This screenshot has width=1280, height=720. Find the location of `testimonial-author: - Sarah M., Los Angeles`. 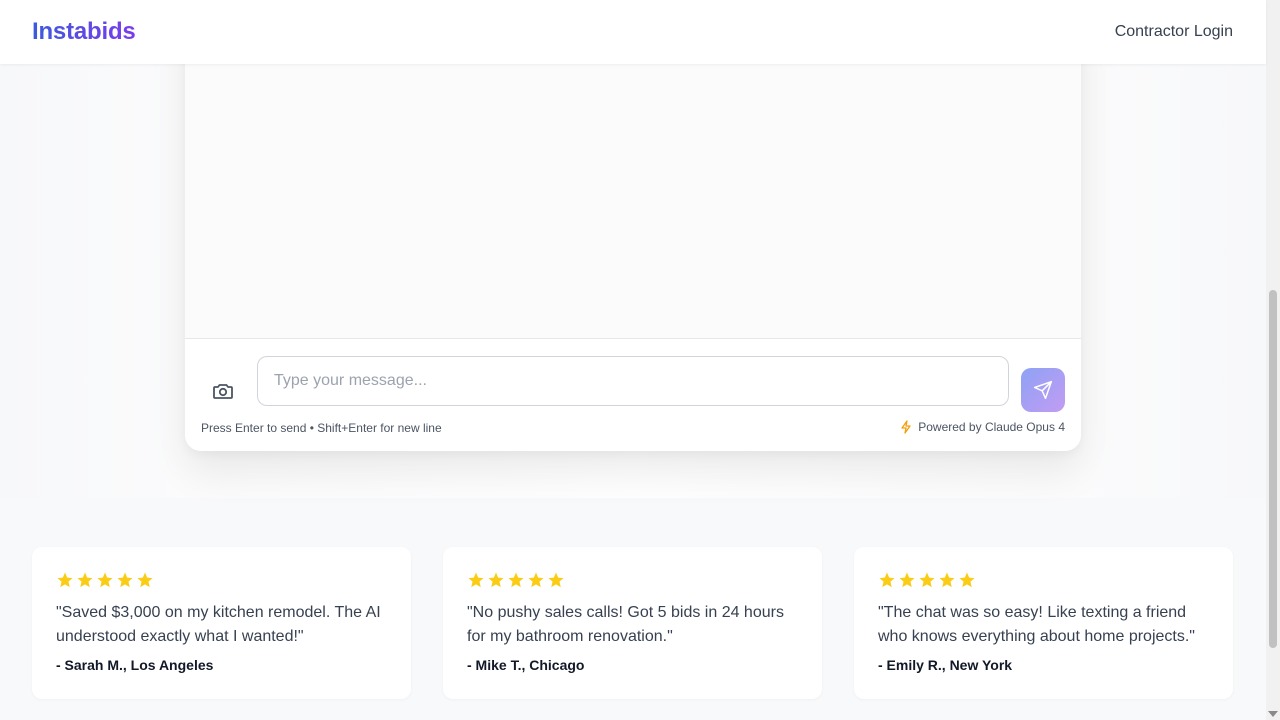

testimonial-author: - Sarah M., Los Angeles is located at coordinates (135, 665).